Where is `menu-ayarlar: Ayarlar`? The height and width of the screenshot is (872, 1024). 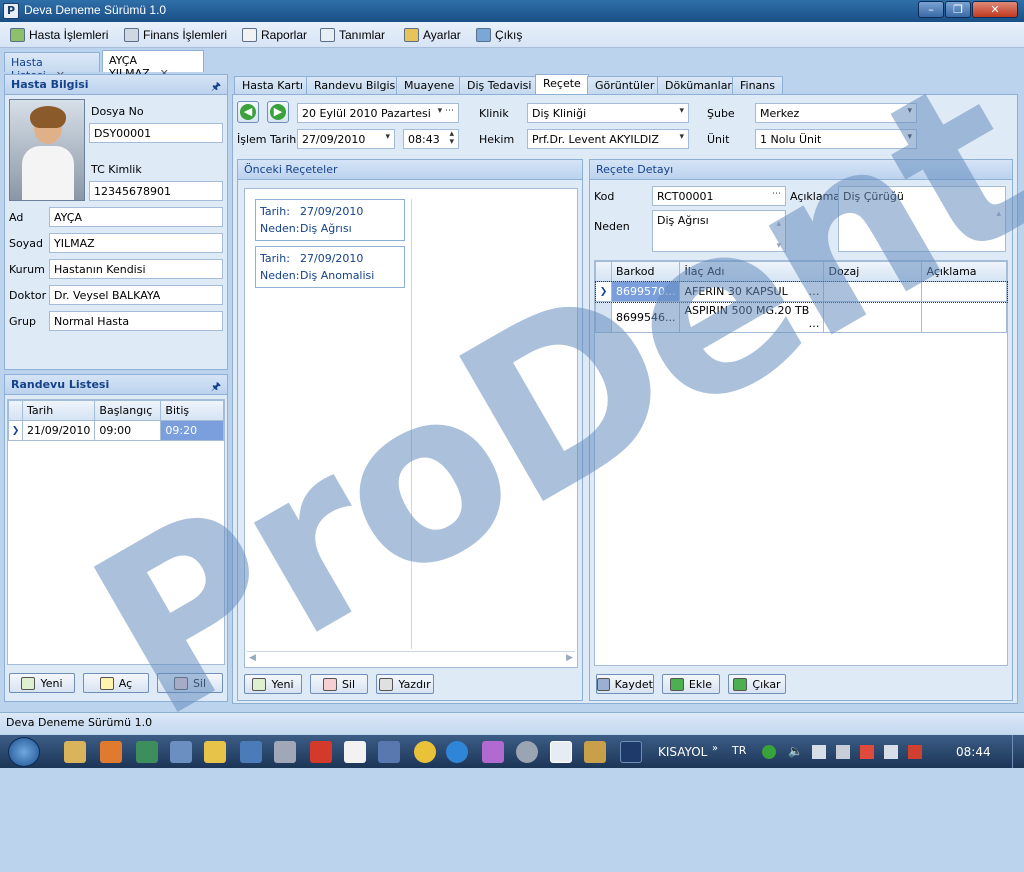 menu-ayarlar: Ayarlar is located at coordinates (432, 35).